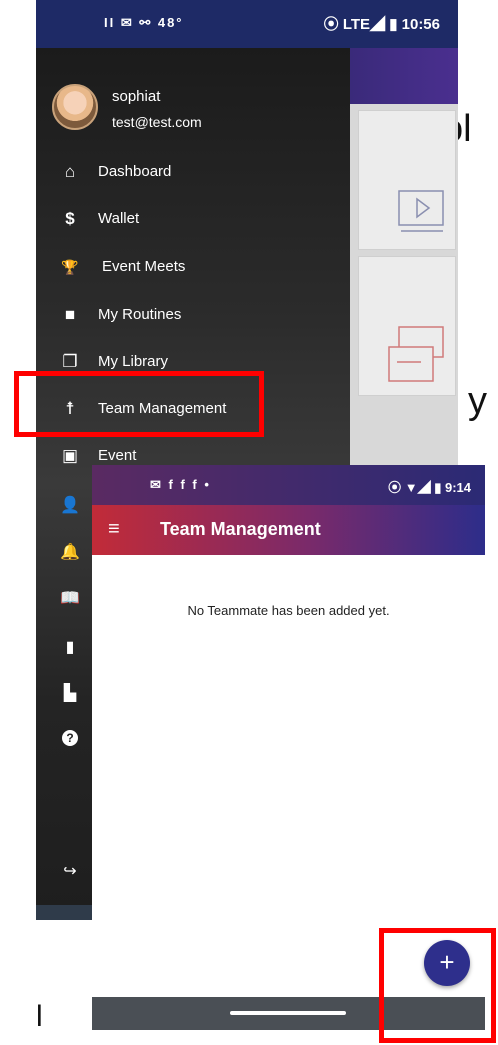  I want to click on empty-state-message: No Teammate has been added yet., so click(288, 610).